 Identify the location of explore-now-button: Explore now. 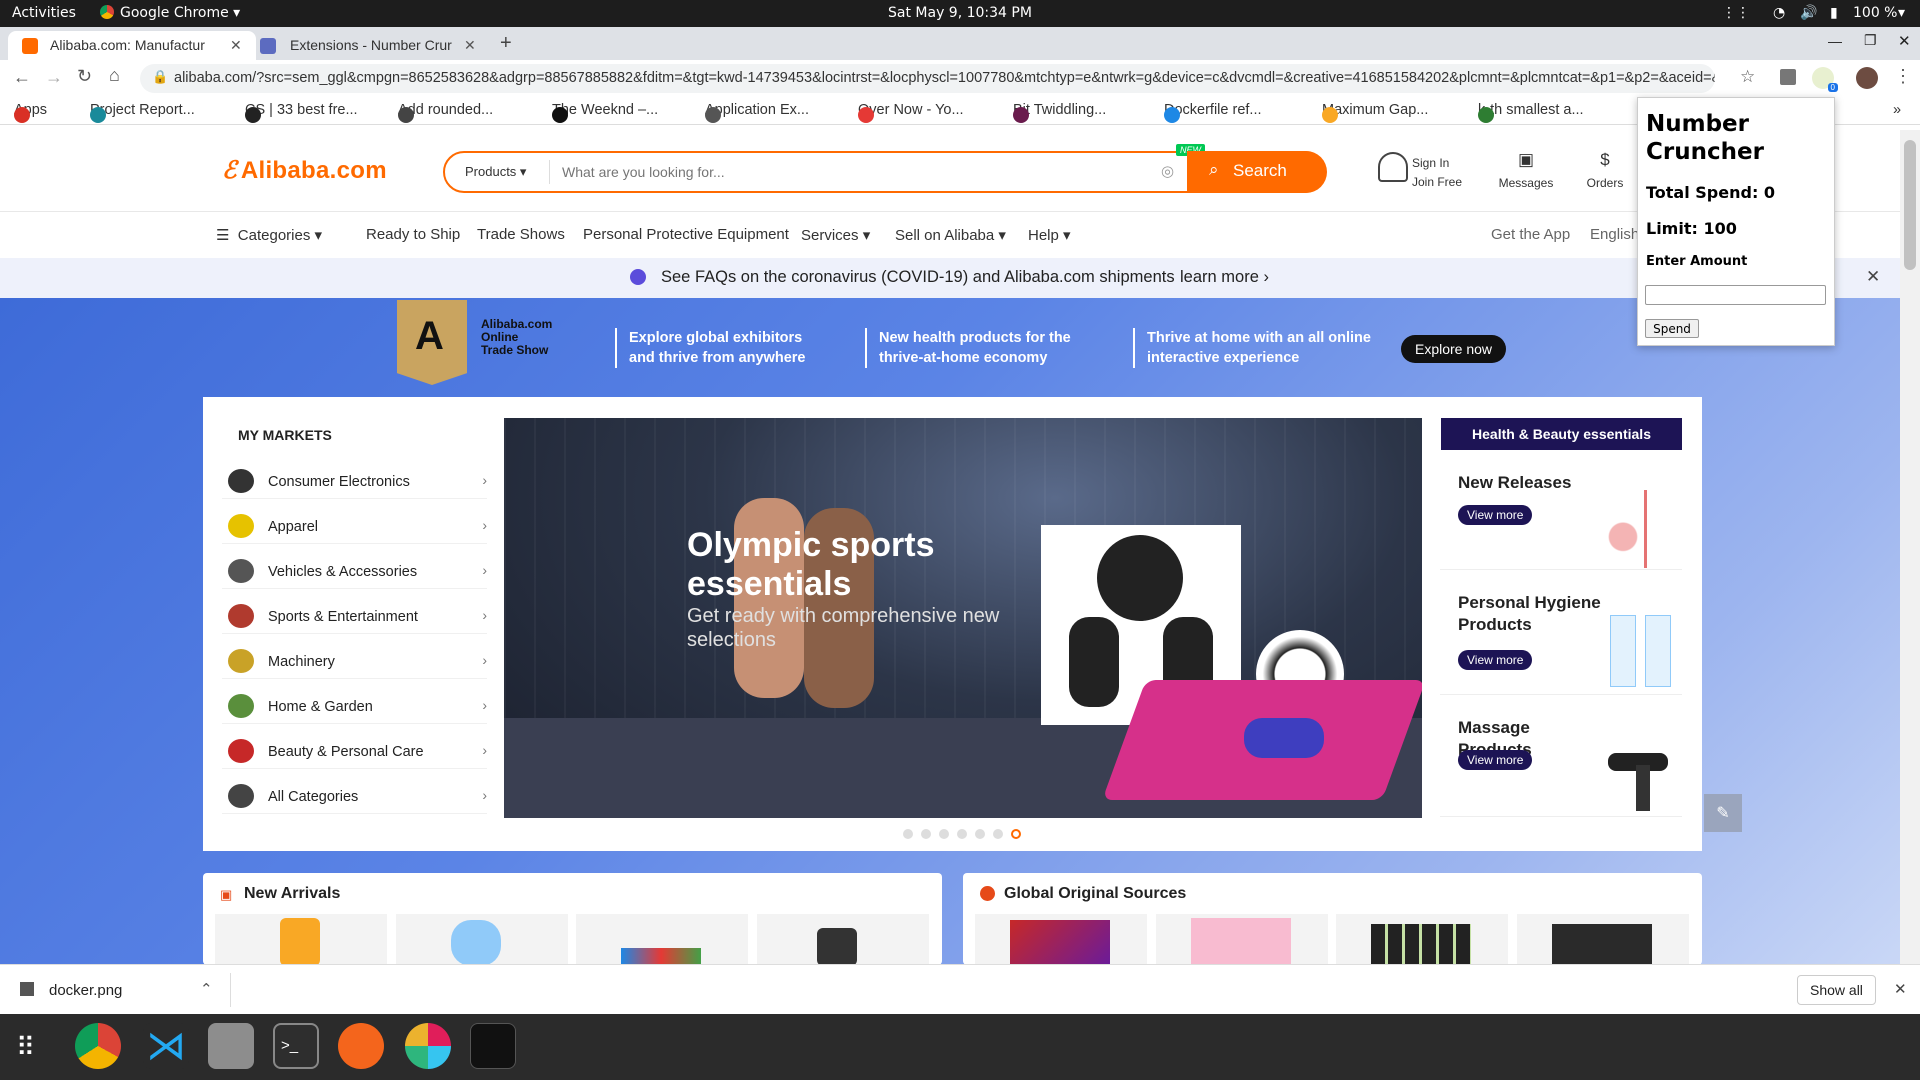
(1454, 349).